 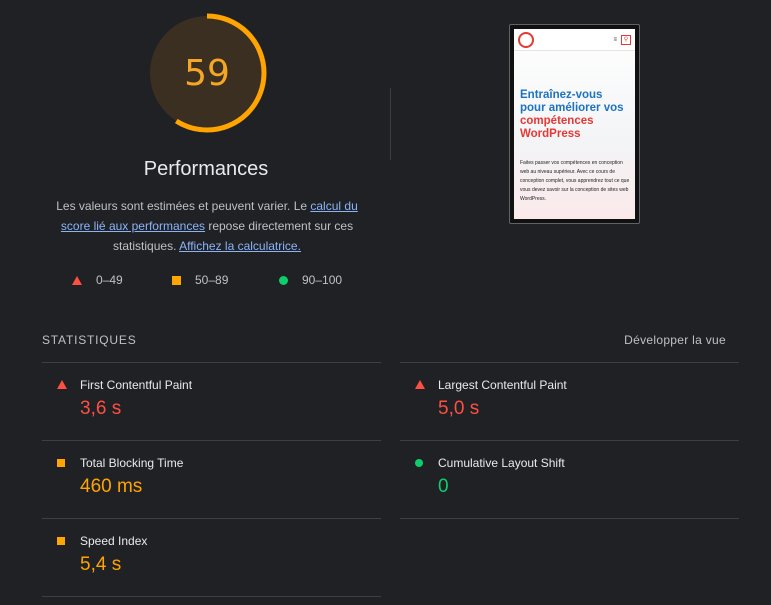 What do you see at coordinates (240, 246) in the screenshot?
I see `calculator-link: Affichez la calculatrice.` at bounding box center [240, 246].